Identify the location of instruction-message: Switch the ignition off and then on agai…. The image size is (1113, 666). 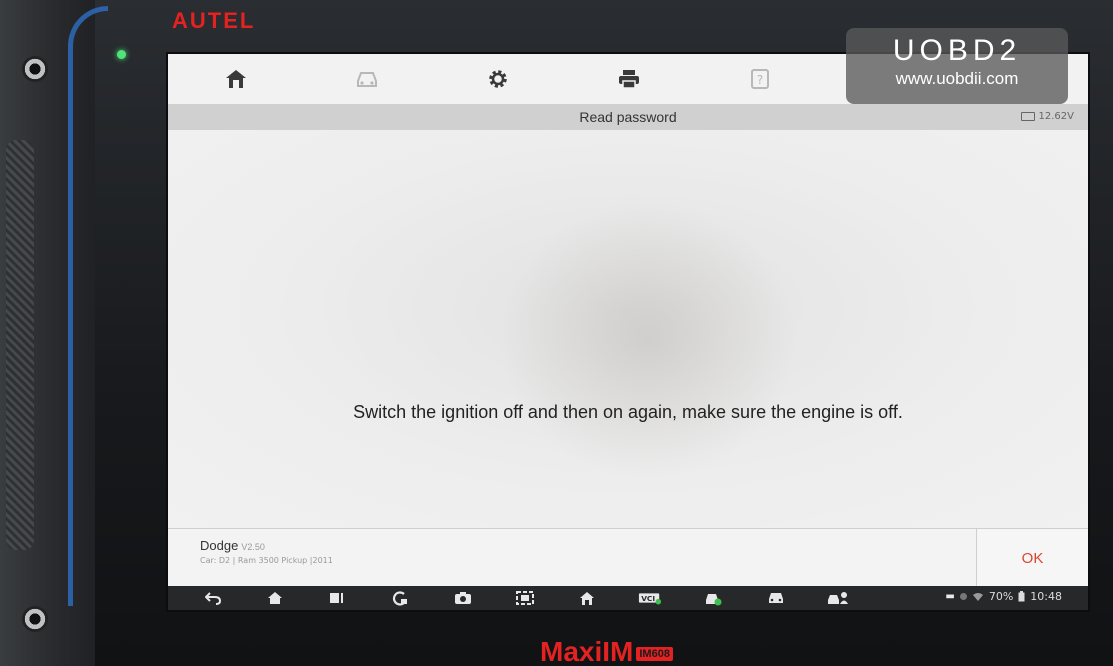
(628, 412).